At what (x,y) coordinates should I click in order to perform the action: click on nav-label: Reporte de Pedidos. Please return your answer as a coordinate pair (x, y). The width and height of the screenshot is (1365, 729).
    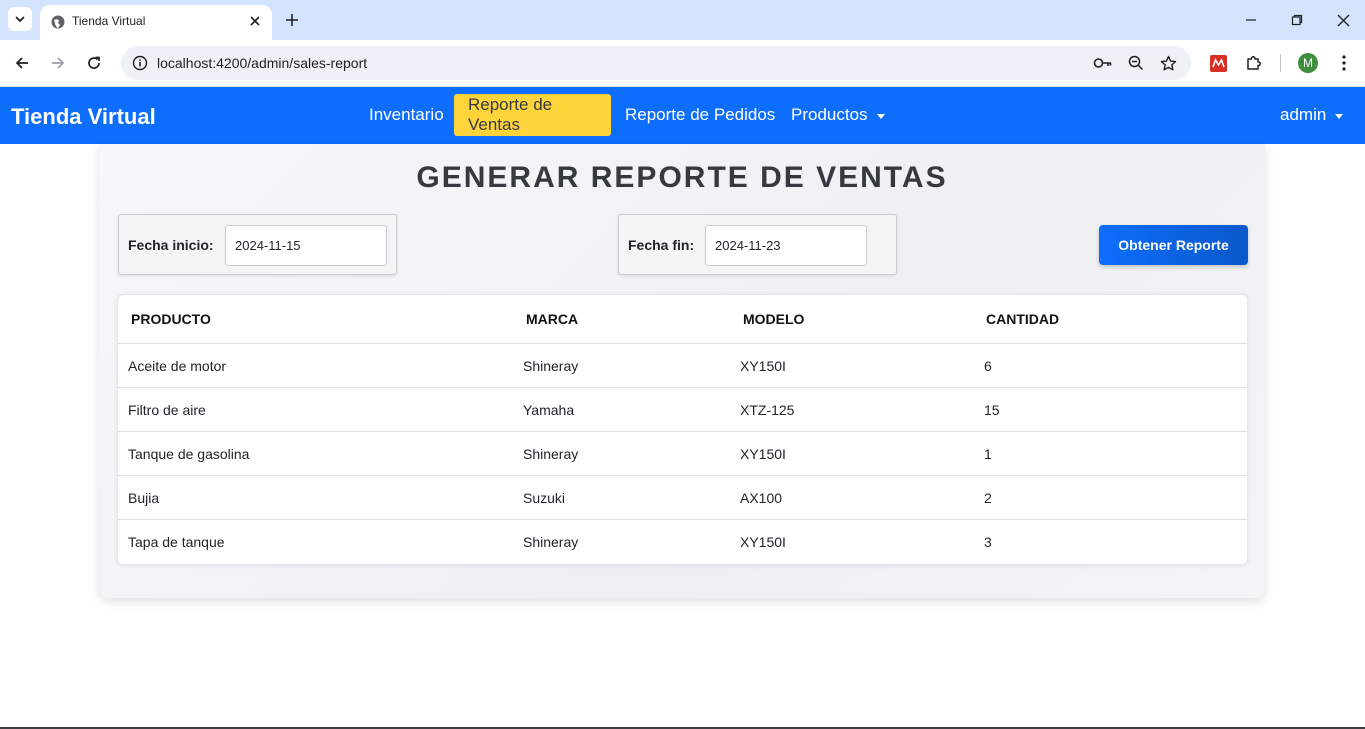
    Looking at the image, I should click on (700, 114).